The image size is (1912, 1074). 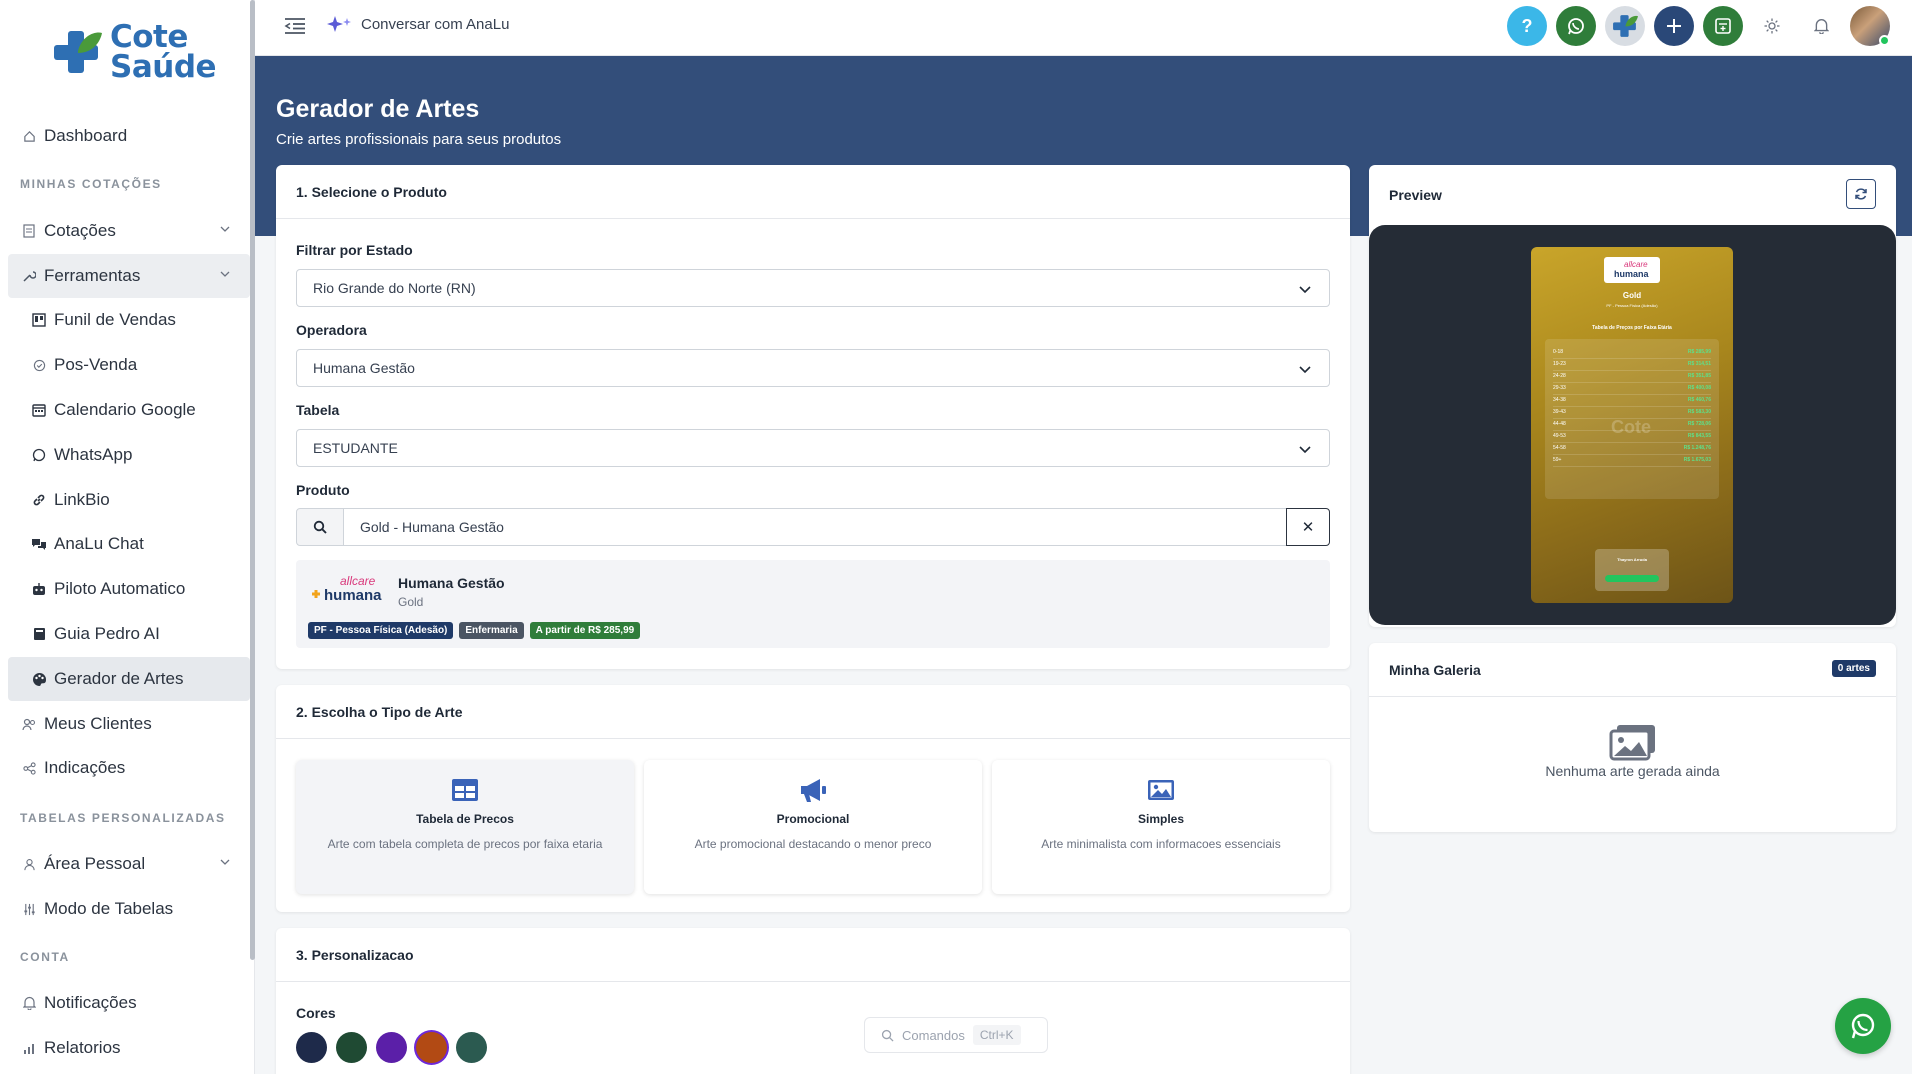 What do you see at coordinates (95, 863) in the screenshot?
I see `sidebar-item-label: Área Pessoal` at bounding box center [95, 863].